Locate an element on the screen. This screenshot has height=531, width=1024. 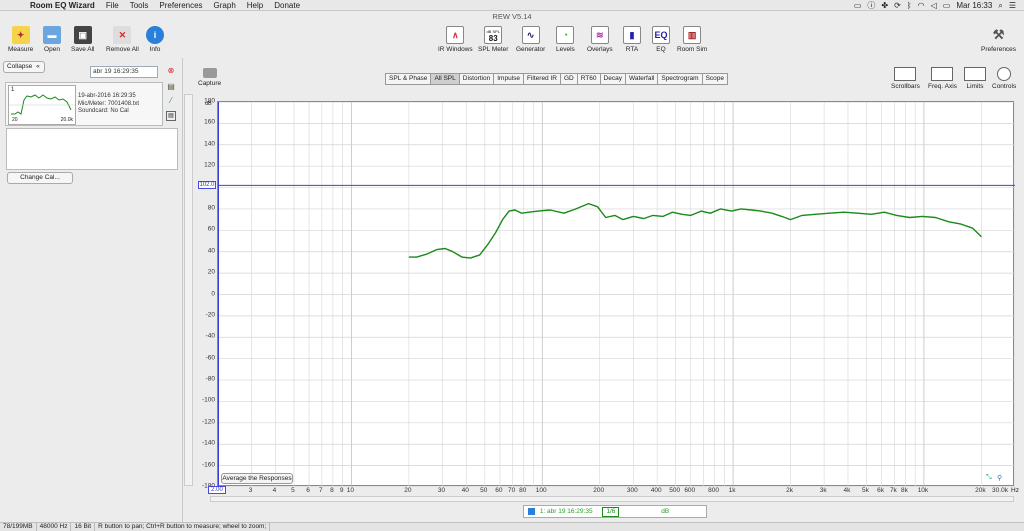
y-unit: dB is located at coordinates (208, 104).